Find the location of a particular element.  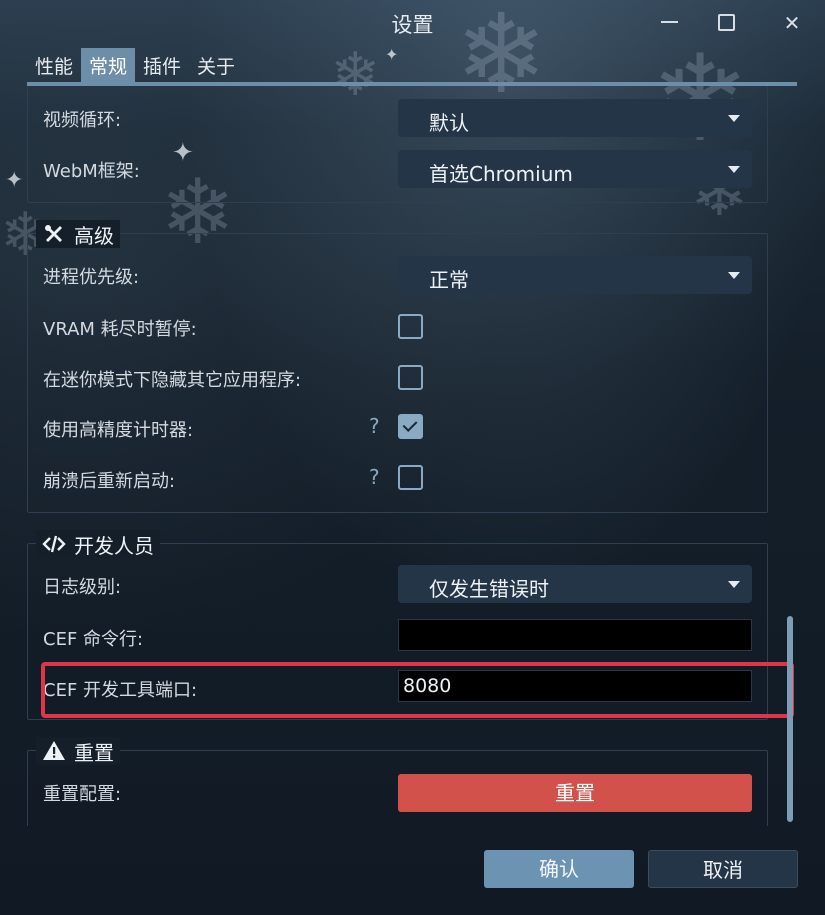

maximize-icon is located at coordinates (726, 22).